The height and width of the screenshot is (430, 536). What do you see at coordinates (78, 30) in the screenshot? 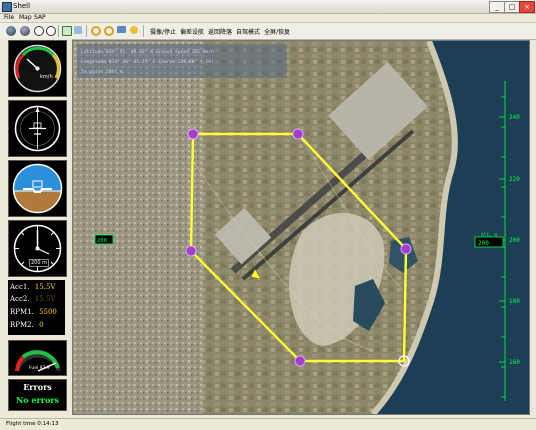
I see `plane-icon` at bounding box center [78, 30].